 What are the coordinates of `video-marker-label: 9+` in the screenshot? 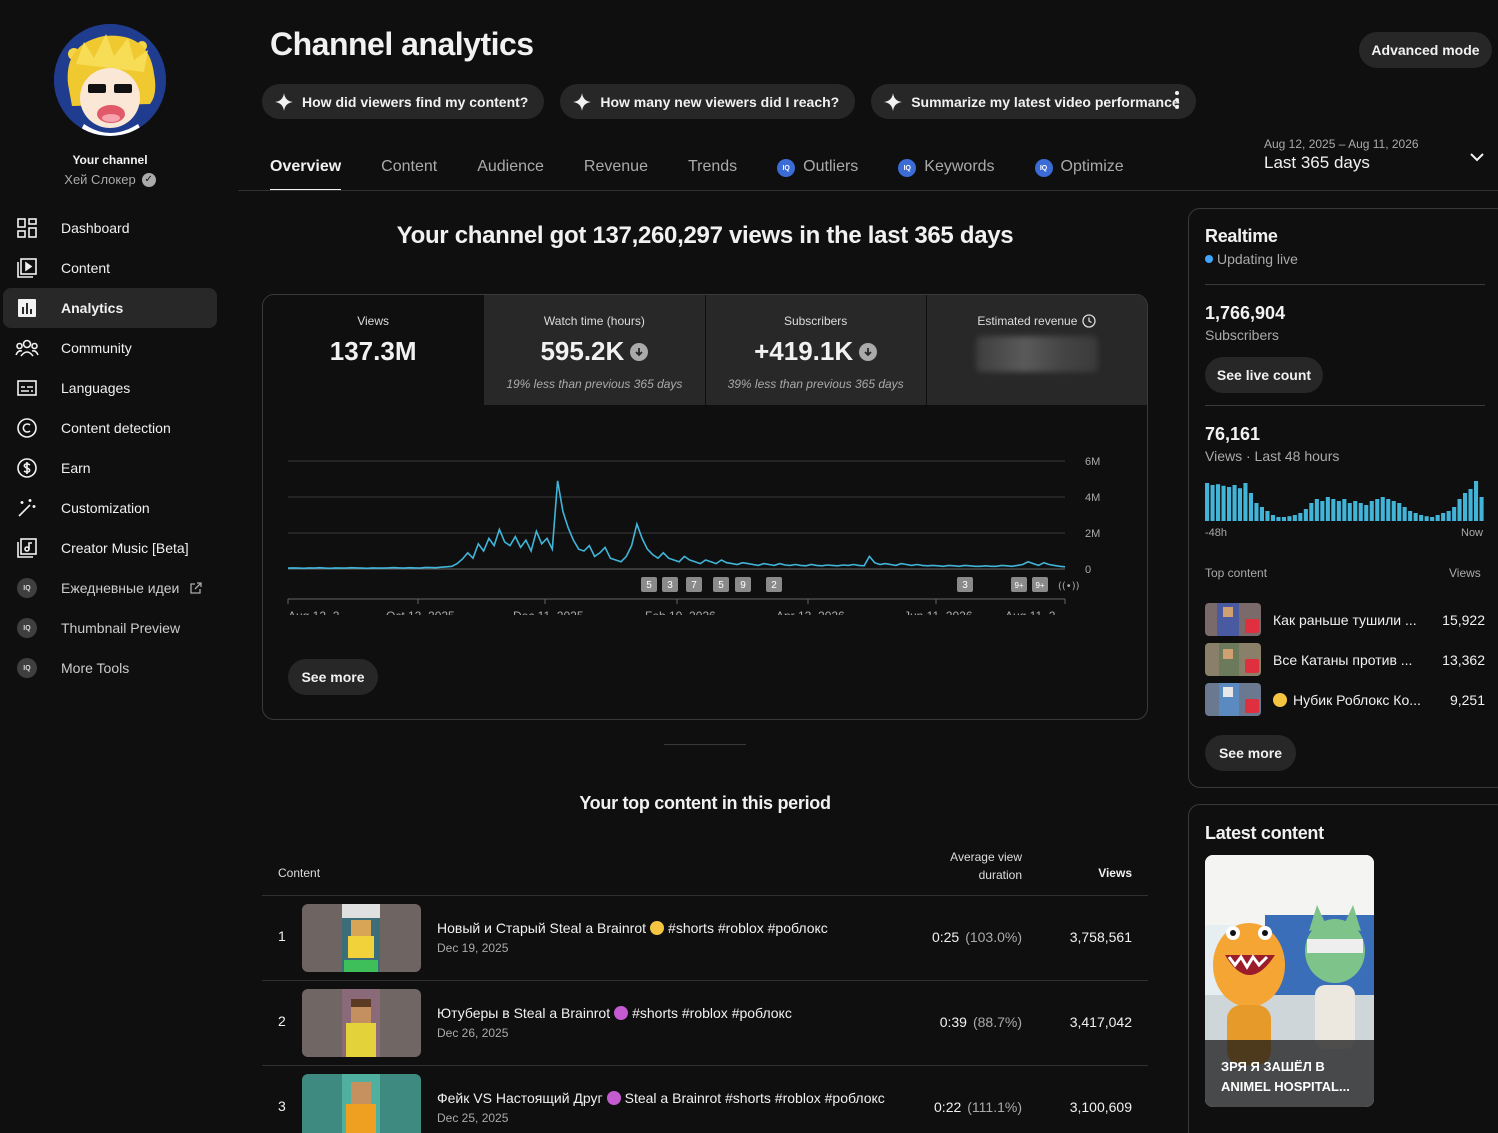 It's located at (1018, 585).